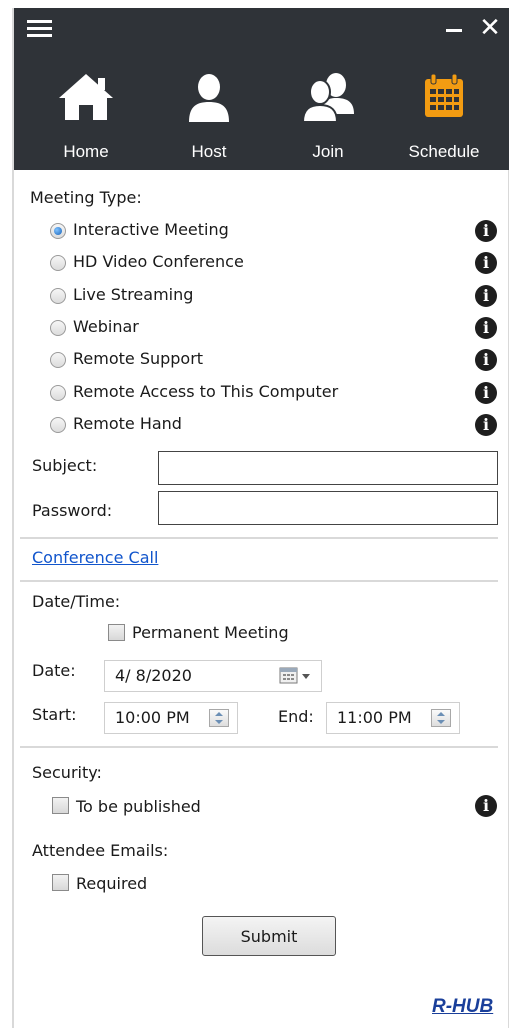  Describe the element at coordinates (269, 936) in the screenshot. I see `submit-button: Submit` at that location.